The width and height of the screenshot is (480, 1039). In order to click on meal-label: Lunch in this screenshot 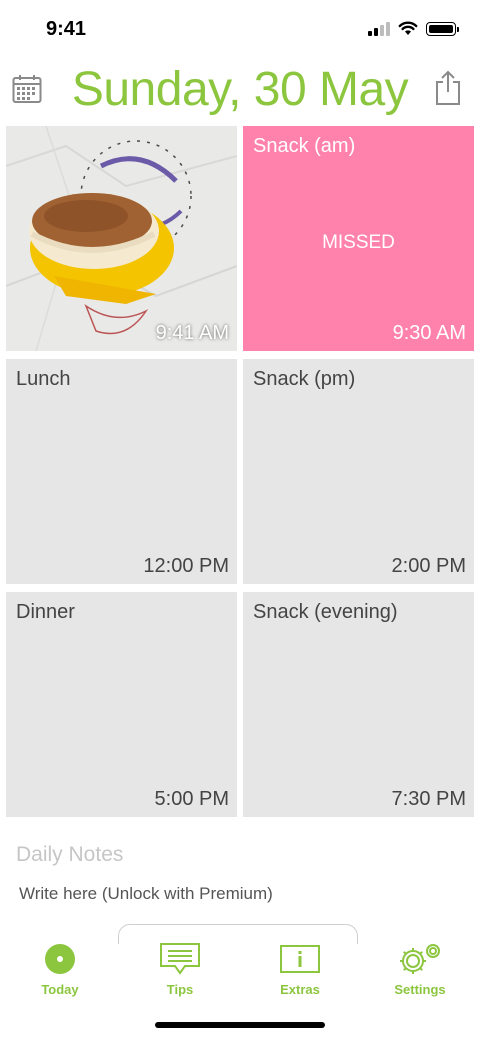, I will do `click(43, 379)`.